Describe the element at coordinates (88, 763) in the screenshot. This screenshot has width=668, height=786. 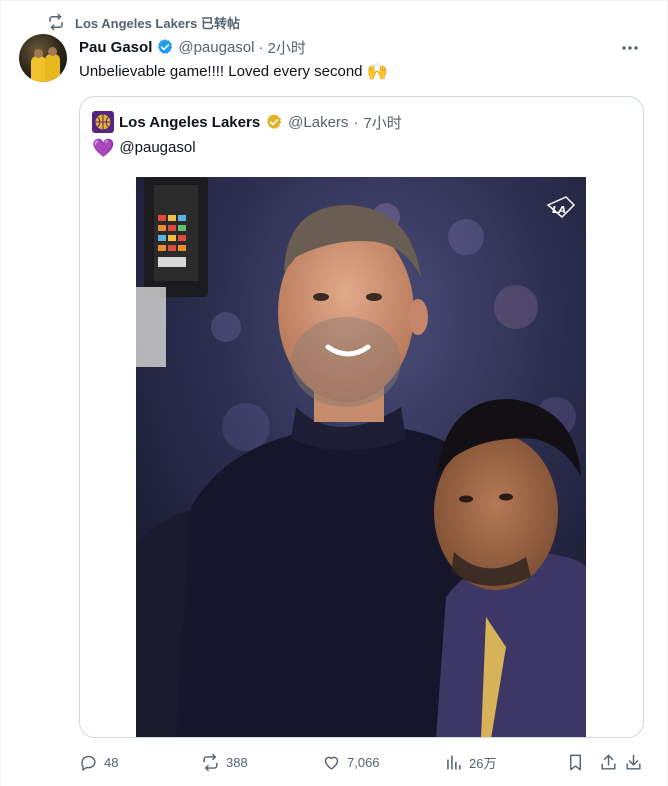
I see `reply-icon` at that location.